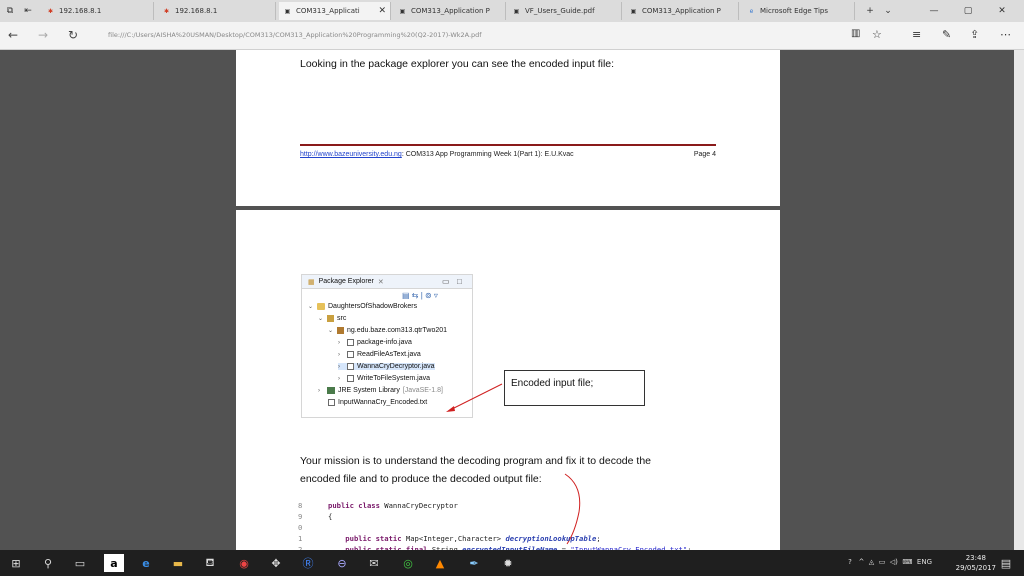 The height and width of the screenshot is (576, 1024). What do you see at coordinates (244, 563) in the screenshot?
I see `chrome-icon: ◉` at bounding box center [244, 563].